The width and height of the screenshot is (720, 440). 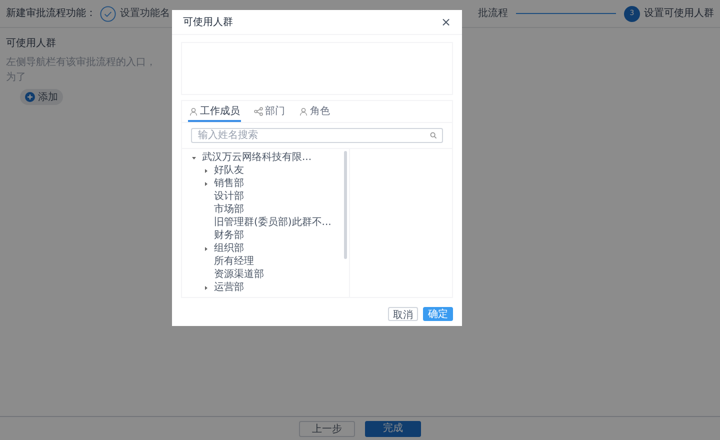 What do you see at coordinates (229, 287) in the screenshot?
I see `tree-item: 运营部` at bounding box center [229, 287].